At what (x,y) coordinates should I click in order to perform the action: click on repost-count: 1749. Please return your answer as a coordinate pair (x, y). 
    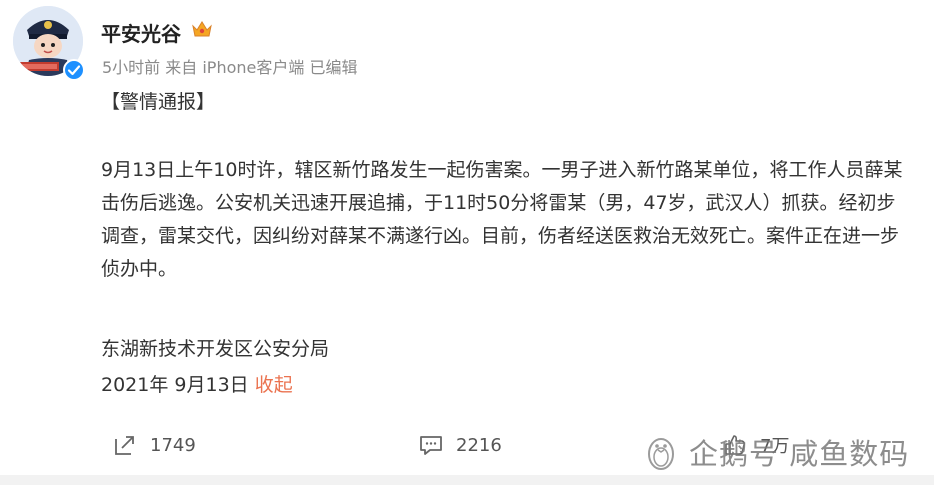
    Looking at the image, I should click on (173, 445).